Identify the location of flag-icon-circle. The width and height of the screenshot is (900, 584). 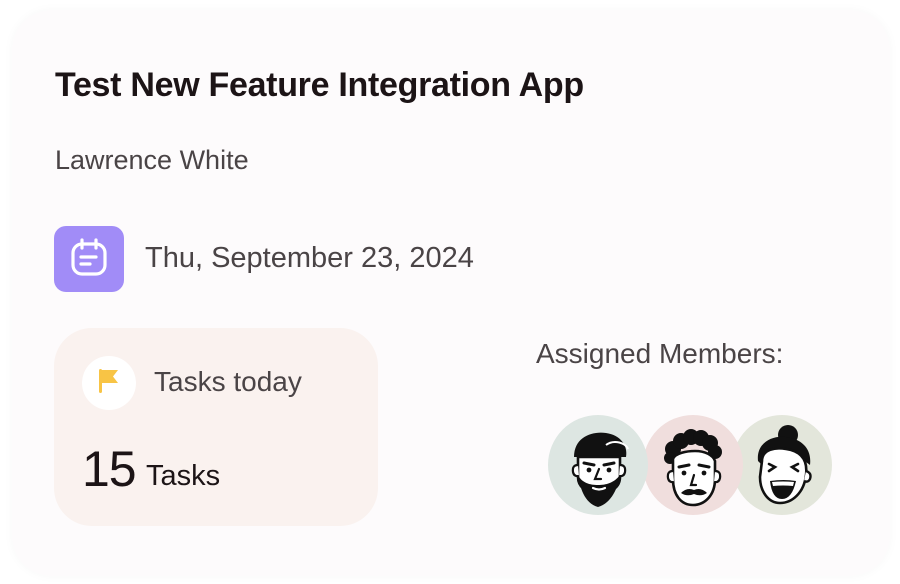
(109, 383).